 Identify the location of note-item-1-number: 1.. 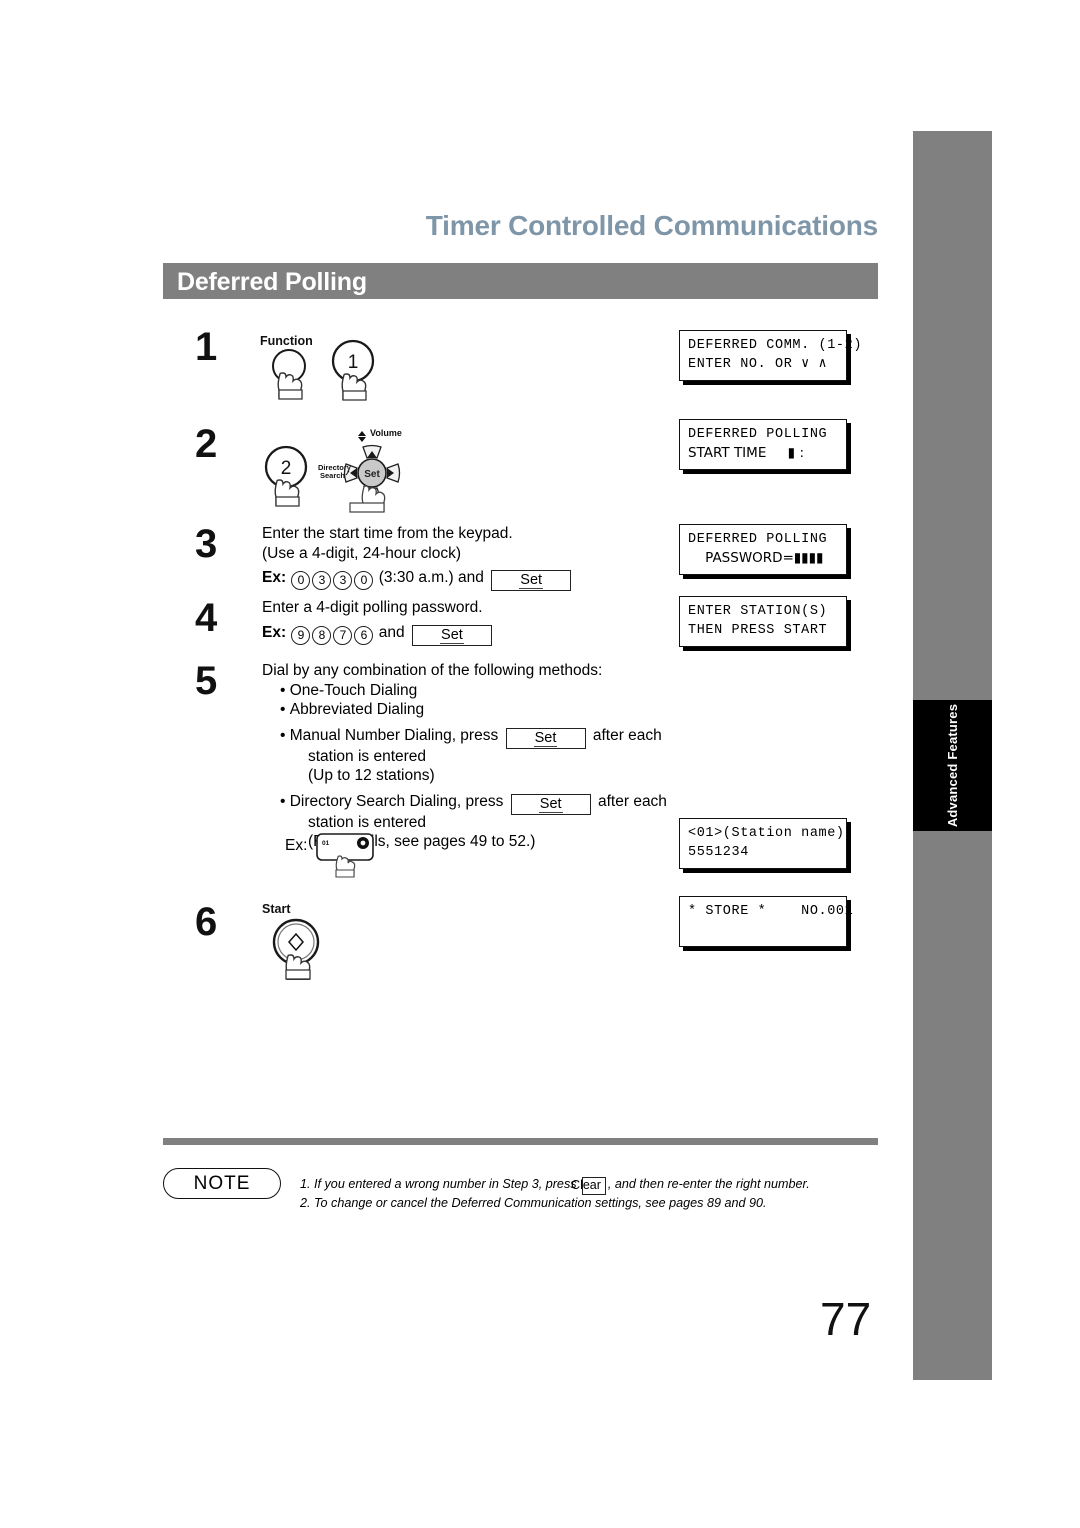
(305, 1184).